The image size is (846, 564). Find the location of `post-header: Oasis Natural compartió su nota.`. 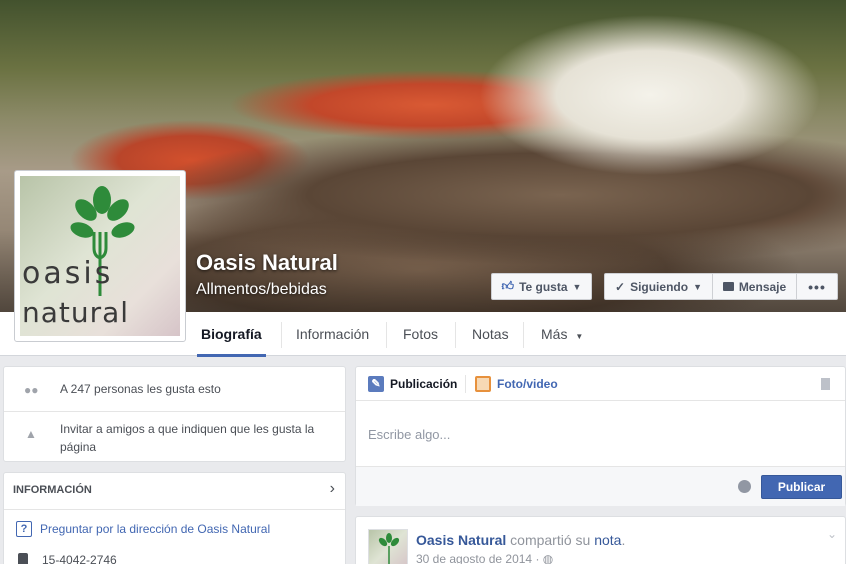

post-header: Oasis Natural compartió su nota. is located at coordinates (520, 540).